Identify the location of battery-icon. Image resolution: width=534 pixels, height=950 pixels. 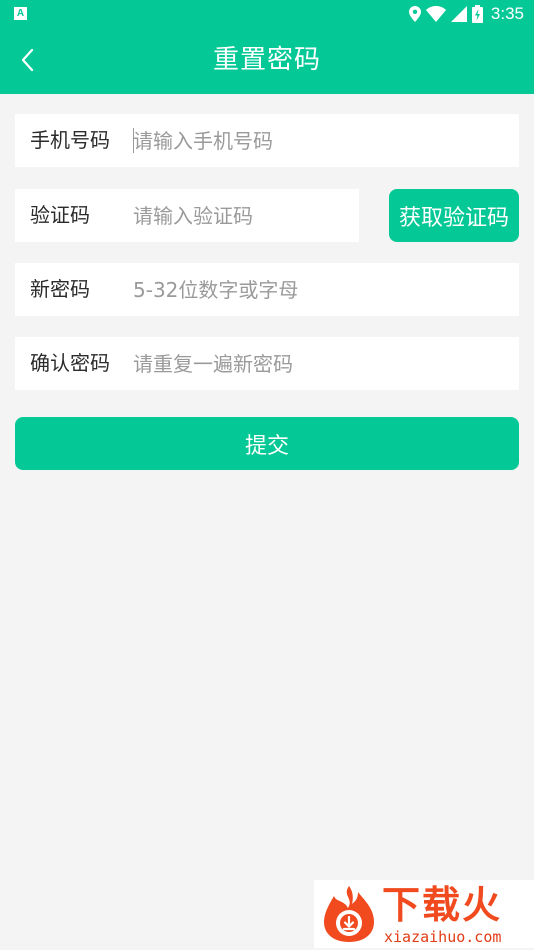
(477, 14).